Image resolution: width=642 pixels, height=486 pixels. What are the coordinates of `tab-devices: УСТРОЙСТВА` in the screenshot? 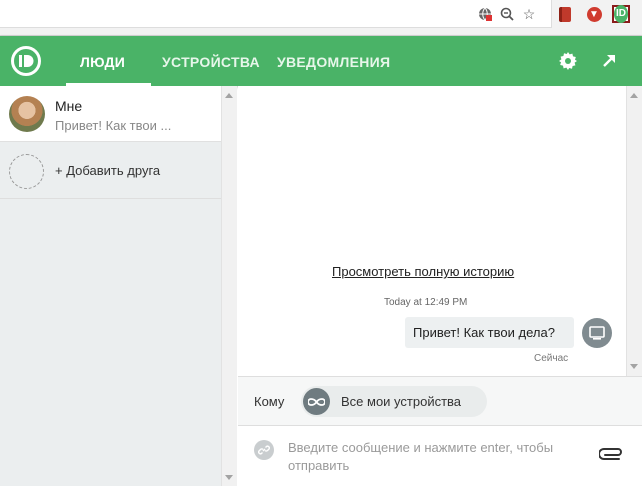 It's located at (211, 61).